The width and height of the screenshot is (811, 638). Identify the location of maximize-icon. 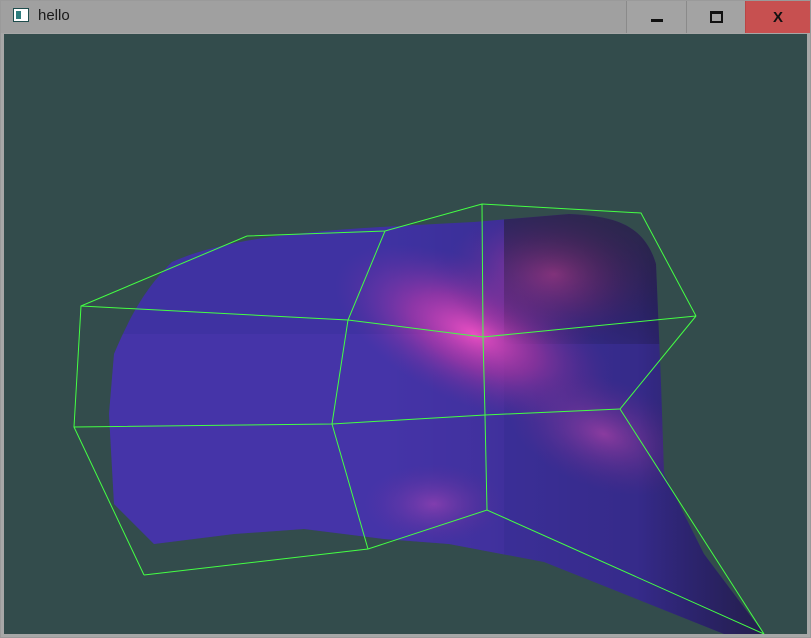
(716, 17).